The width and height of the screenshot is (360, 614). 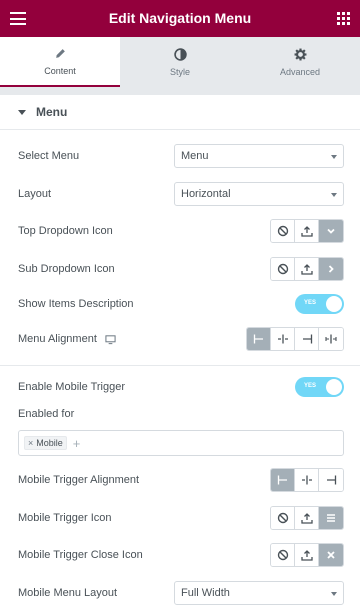 I want to click on add-tag-icon: +, so click(x=77, y=443).